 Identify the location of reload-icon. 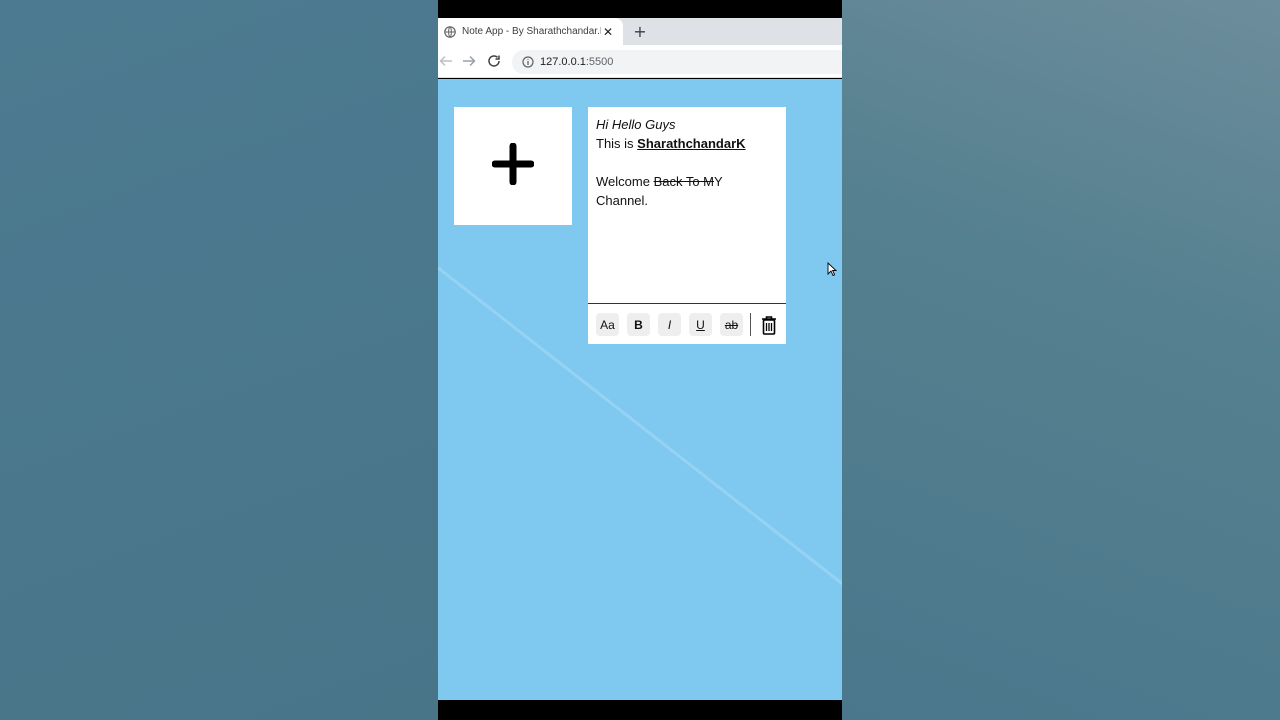
(494, 61).